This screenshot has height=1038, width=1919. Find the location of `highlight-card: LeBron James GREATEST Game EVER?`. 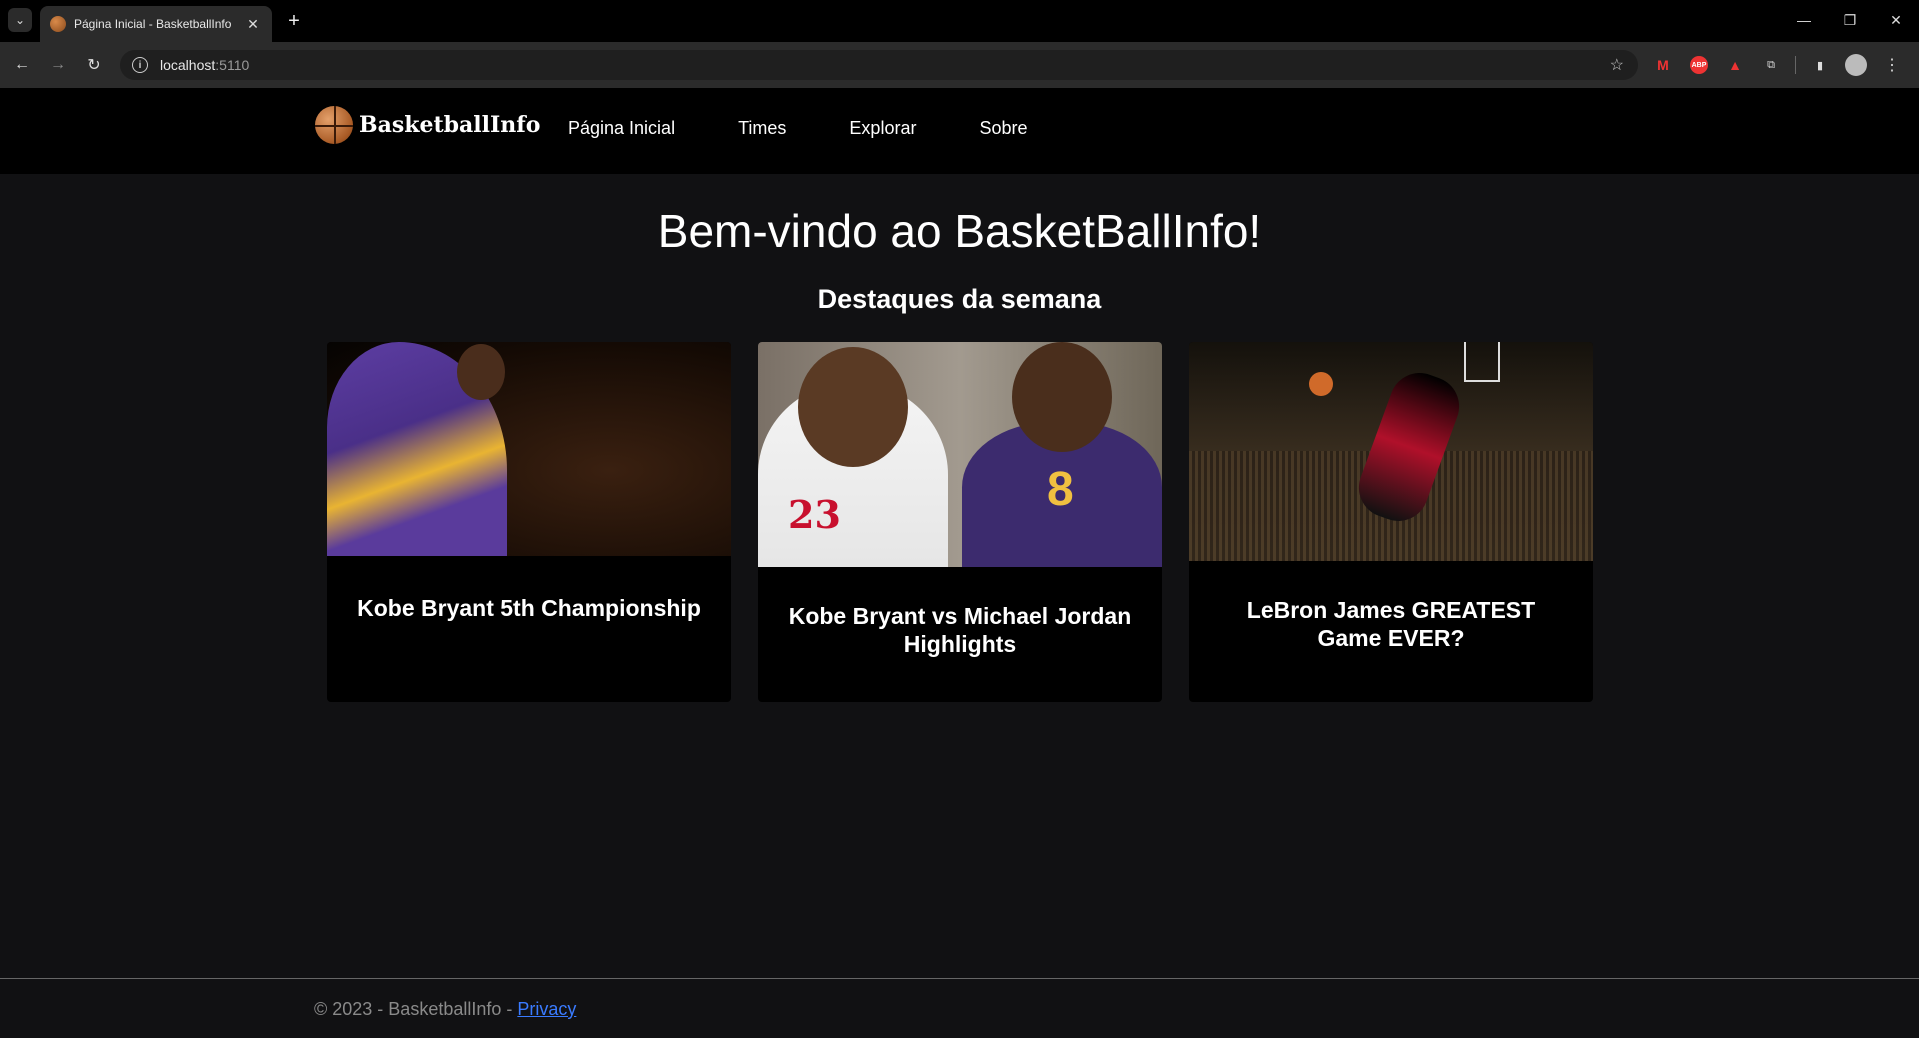

highlight-card: LeBron James GREATEST Game EVER? is located at coordinates (1391, 522).